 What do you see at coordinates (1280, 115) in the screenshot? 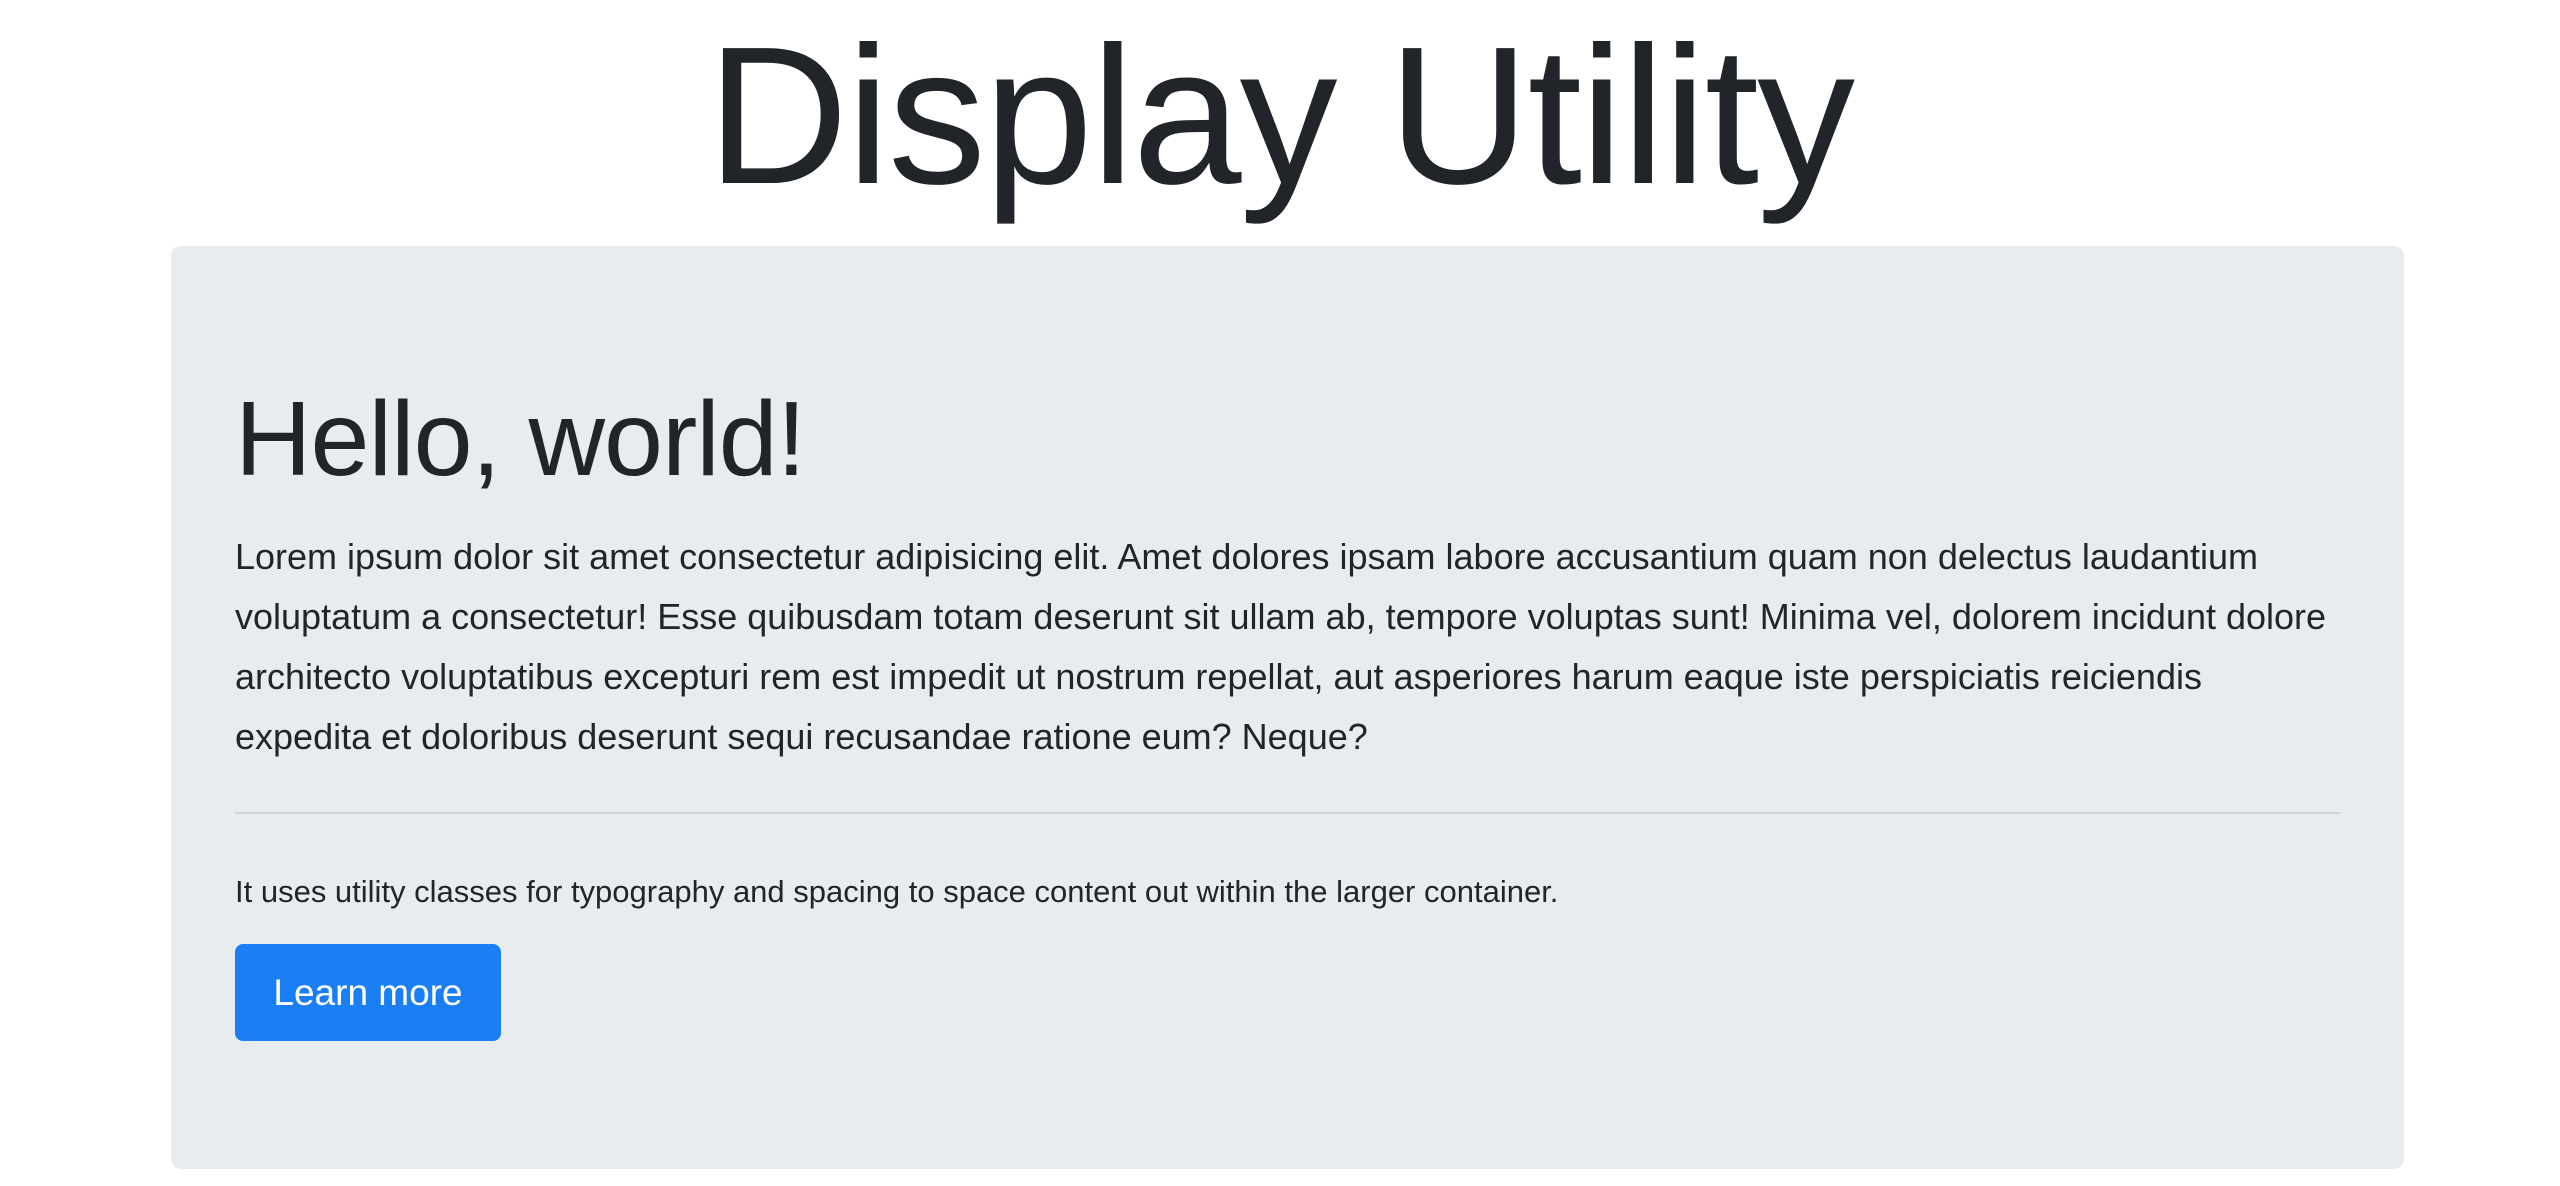
I see `page-title: Display Utility` at bounding box center [1280, 115].